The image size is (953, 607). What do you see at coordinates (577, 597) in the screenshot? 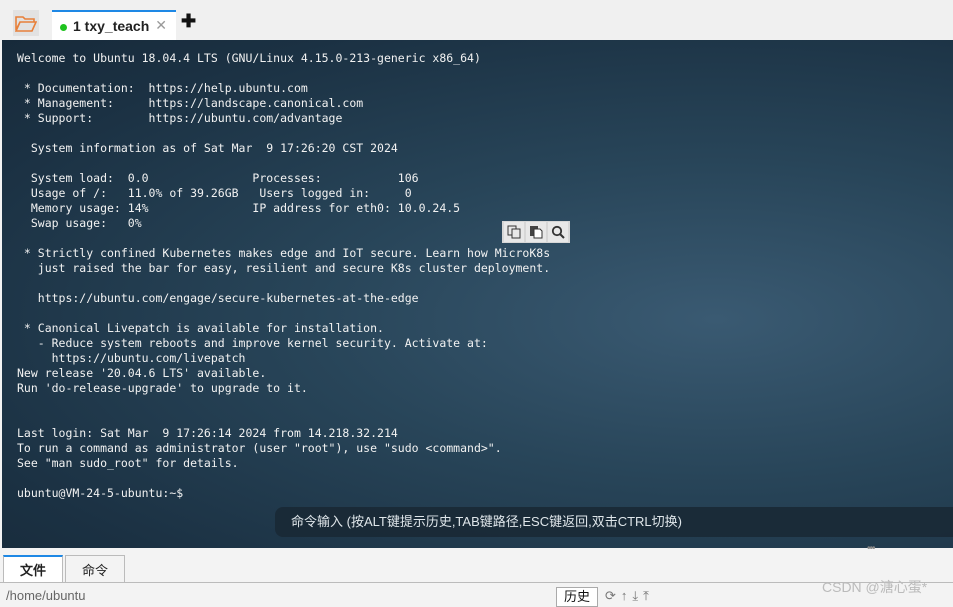
I see `history-button: 历史` at bounding box center [577, 597].